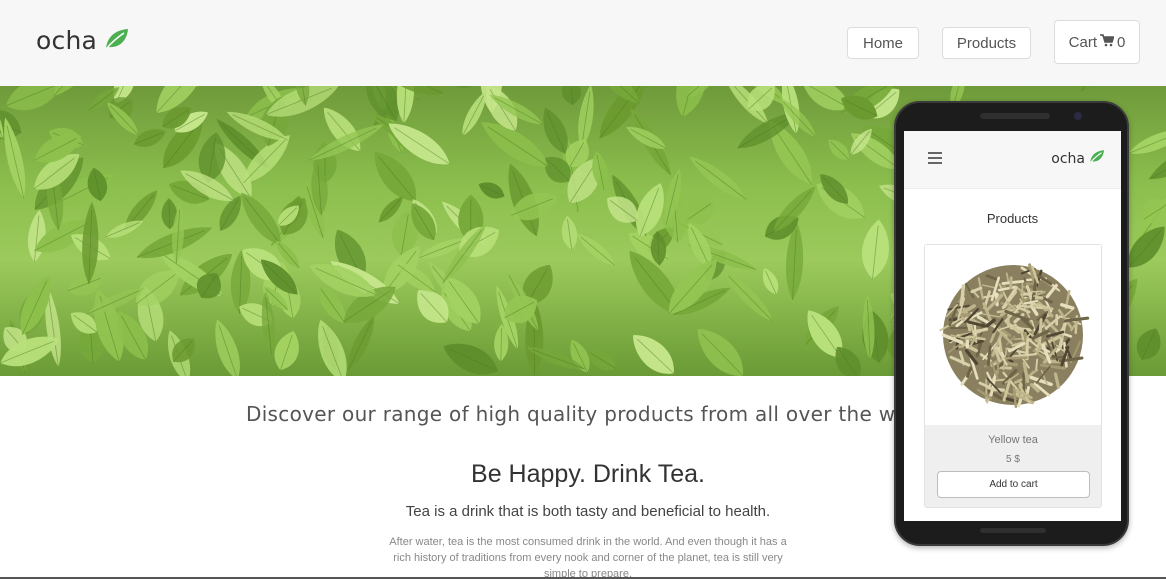  Describe the element at coordinates (1121, 42) in the screenshot. I see `cart-count: 0` at that location.